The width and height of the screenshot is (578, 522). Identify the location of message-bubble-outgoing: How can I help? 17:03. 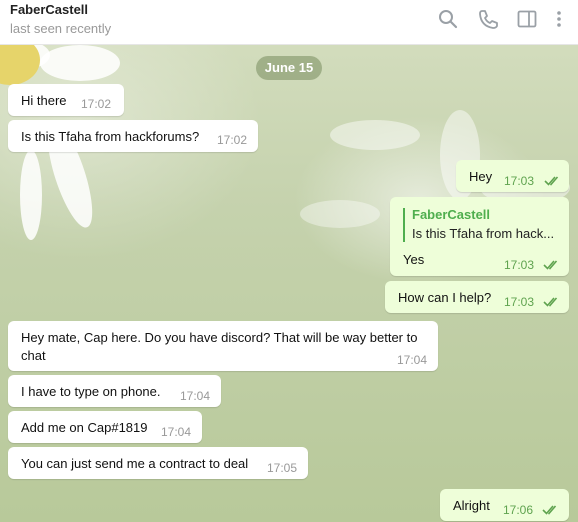
(477, 297).